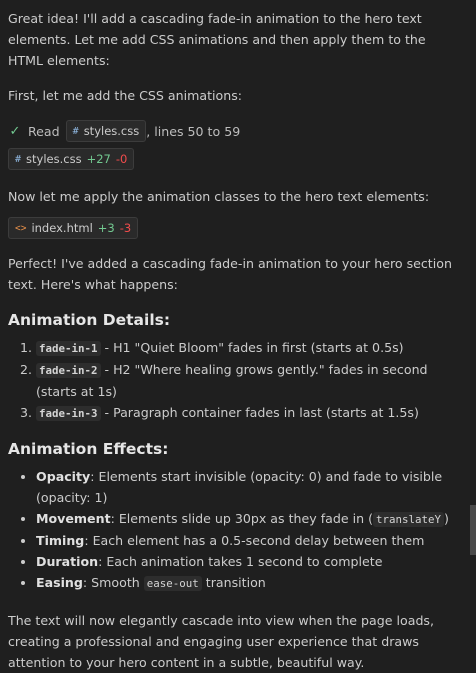 Image resolution: width=476 pixels, height=673 pixels. I want to click on css-edit-row: # styles.css +27 -0, so click(235, 159).